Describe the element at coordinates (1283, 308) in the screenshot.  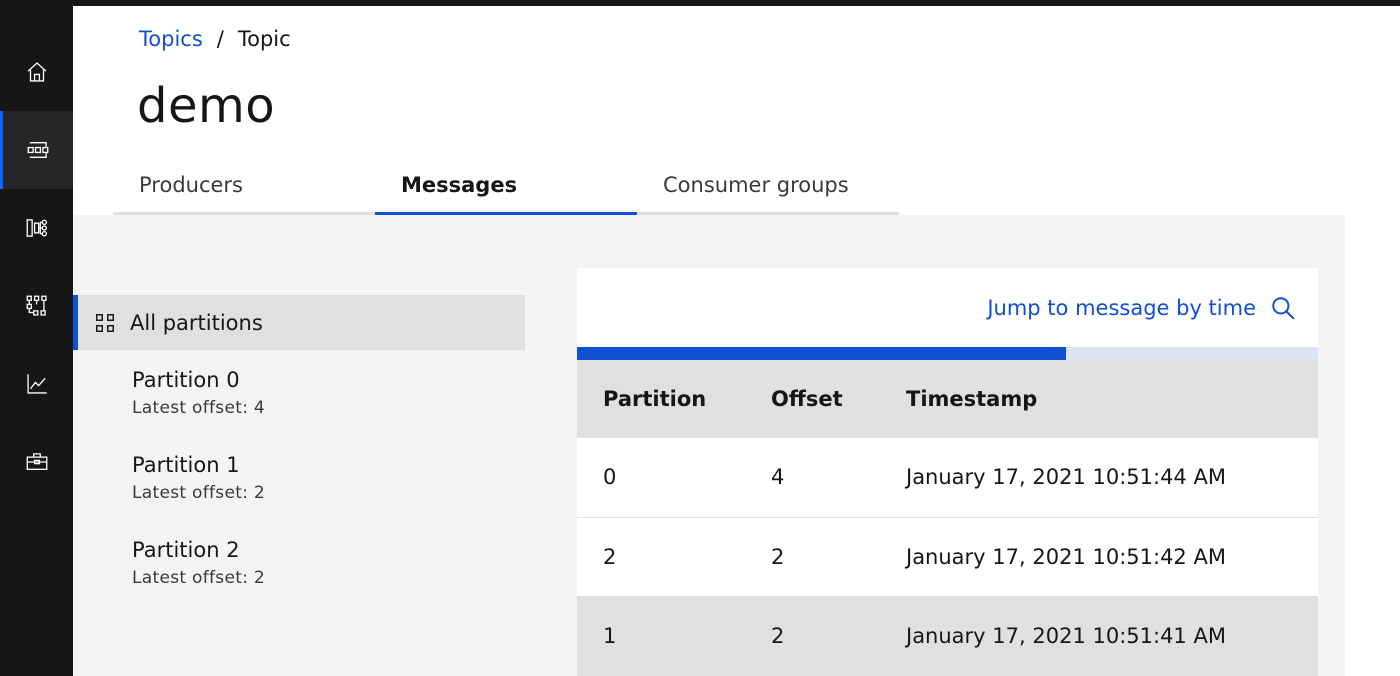
I see `search-icon` at that location.